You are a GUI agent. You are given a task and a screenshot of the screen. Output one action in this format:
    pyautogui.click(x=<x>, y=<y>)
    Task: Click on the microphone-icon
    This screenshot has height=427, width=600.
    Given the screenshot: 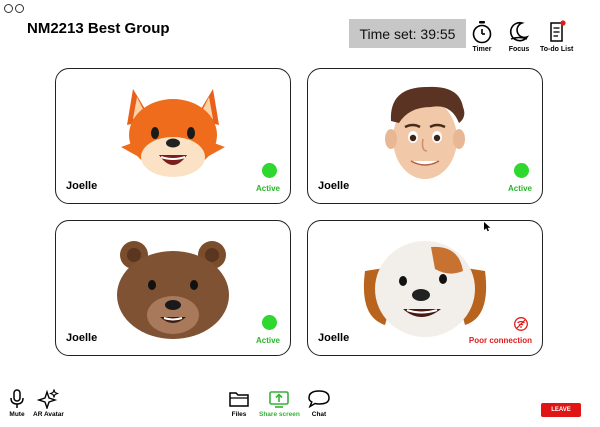 What is the action you would take?
    pyautogui.click(x=17, y=398)
    